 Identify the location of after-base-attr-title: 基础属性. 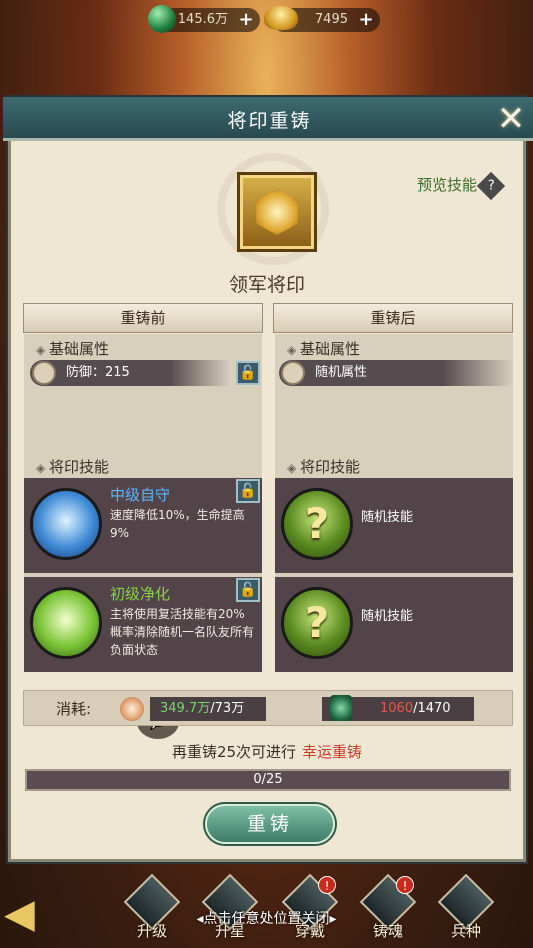
(323, 348).